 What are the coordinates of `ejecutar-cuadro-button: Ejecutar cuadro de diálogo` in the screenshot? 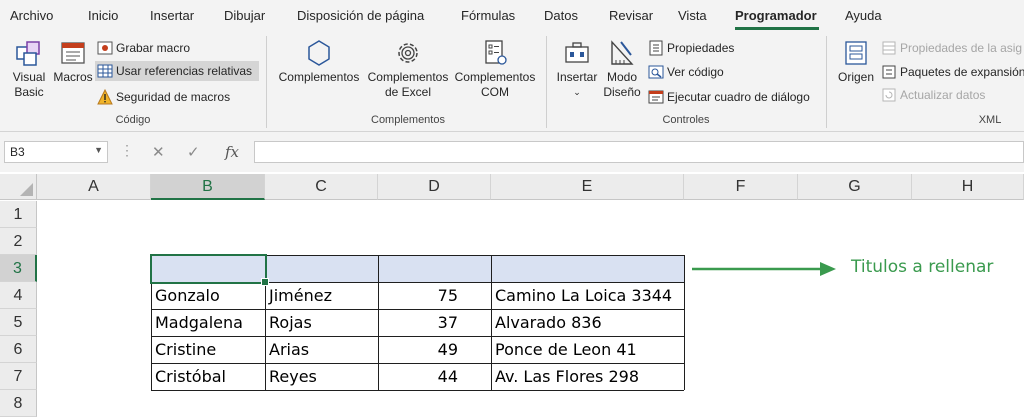 It's located at (729, 97).